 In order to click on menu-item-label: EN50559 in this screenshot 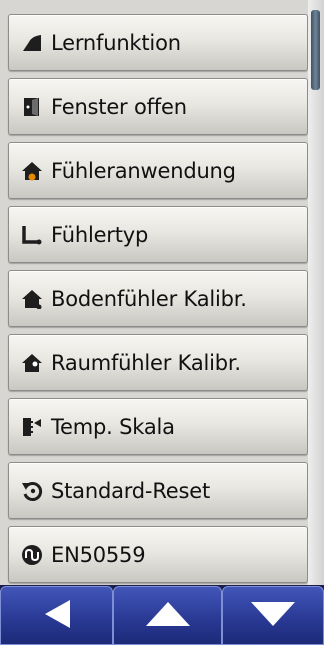, I will do `click(98, 554)`.